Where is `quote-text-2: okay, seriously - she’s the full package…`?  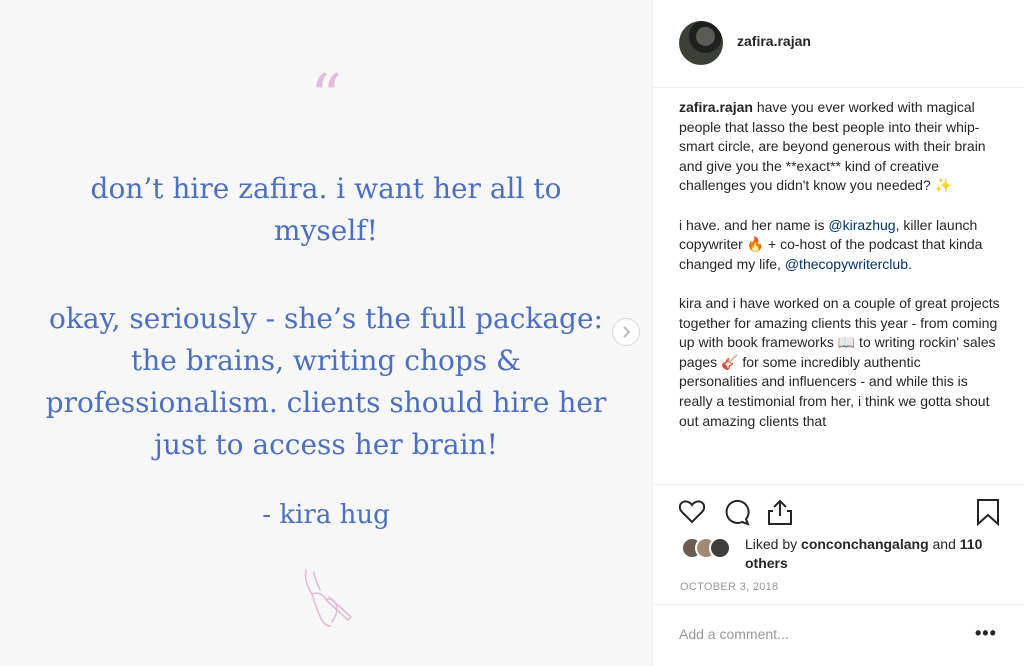 quote-text-2: okay, seriously - she’s the full package… is located at coordinates (326, 381).